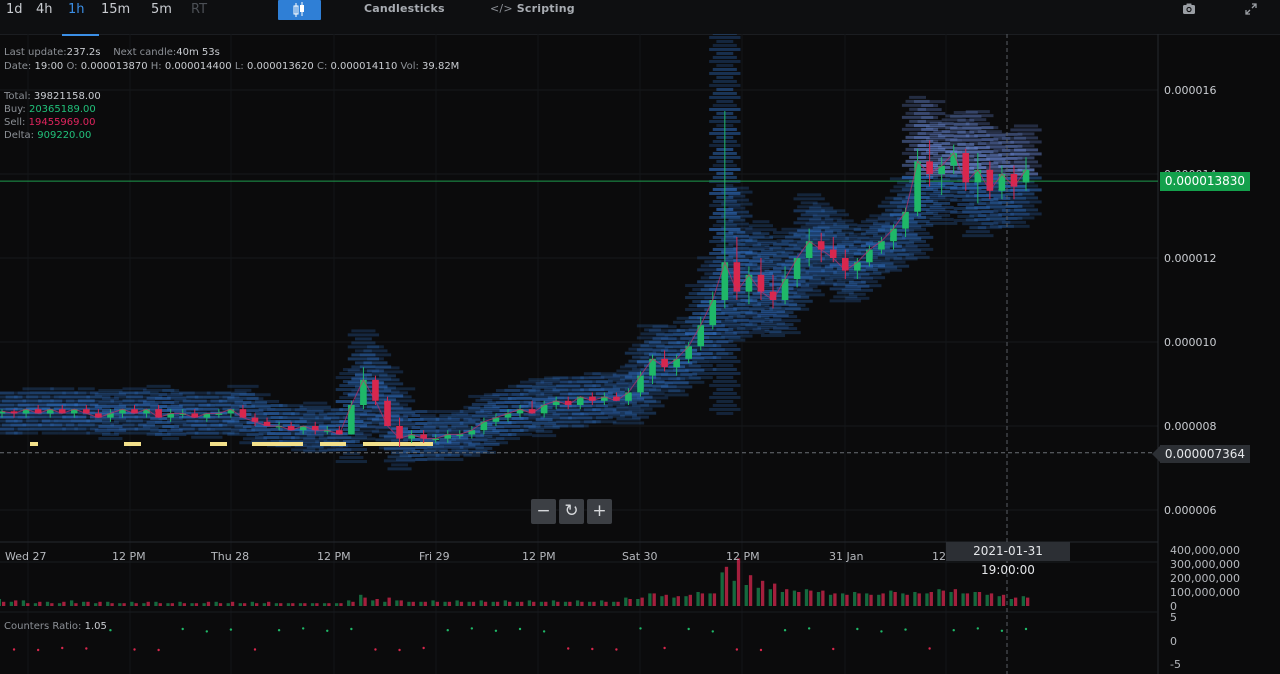 This screenshot has width=1280, height=674. I want to click on time-tick-label: 12 PM, so click(539, 556).